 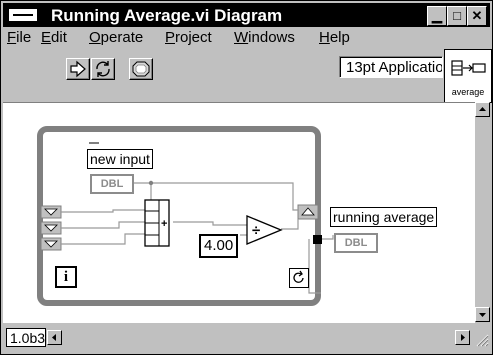 I want to click on run-continuously-button, so click(x=103, y=69).